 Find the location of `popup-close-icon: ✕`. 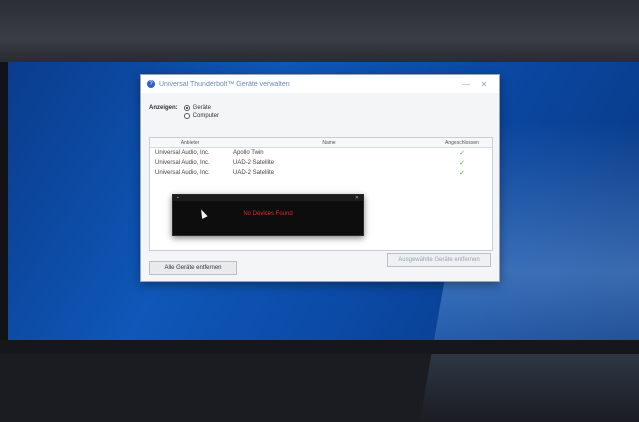

popup-close-icon: ✕ is located at coordinates (357, 198).